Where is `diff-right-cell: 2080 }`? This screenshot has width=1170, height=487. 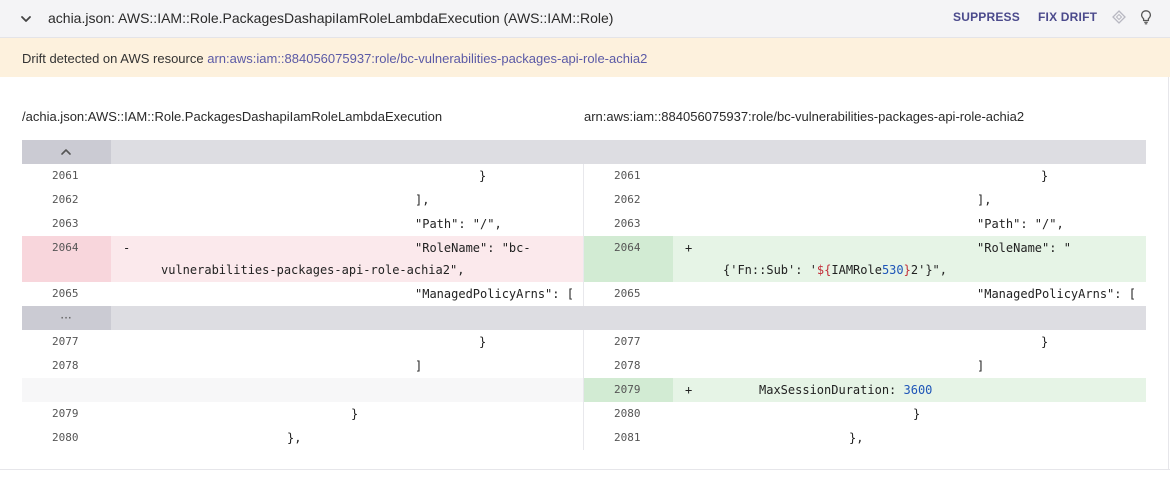 diff-right-cell: 2080 } is located at coordinates (865, 414).